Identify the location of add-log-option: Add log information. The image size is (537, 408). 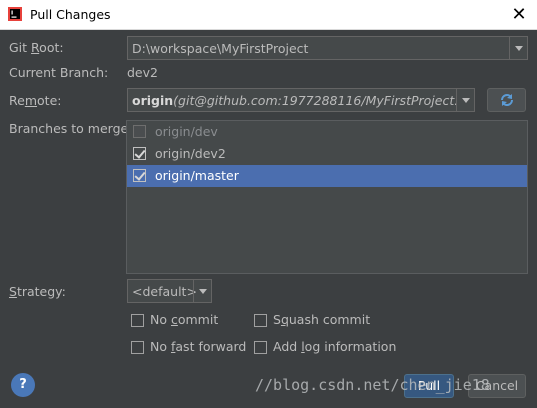
(325, 348).